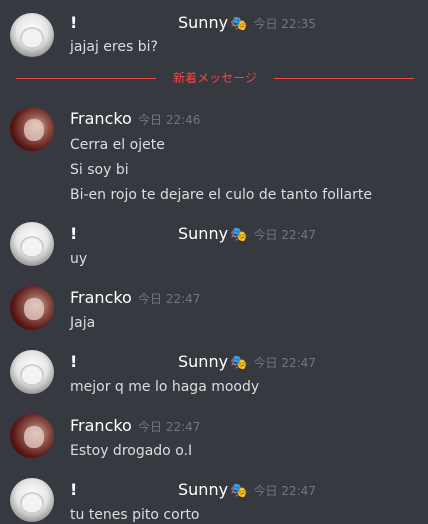 This screenshot has width=428, height=524. I want to click on message-text: mejor q me lo haga moody, so click(165, 387).